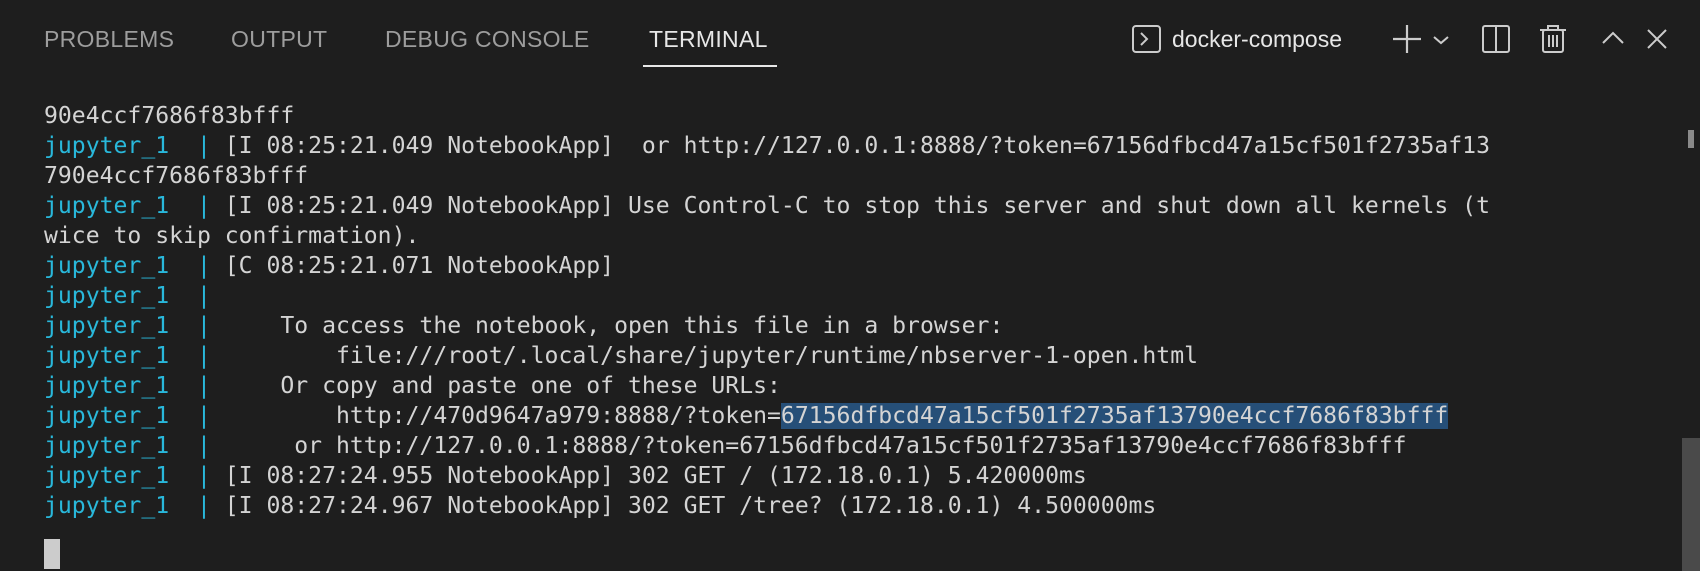 The image size is (1700, 571). Describe the element at coordinates (127, 296) in the screenshot. I see `terminal-line: jupyter_1 |` at that location.